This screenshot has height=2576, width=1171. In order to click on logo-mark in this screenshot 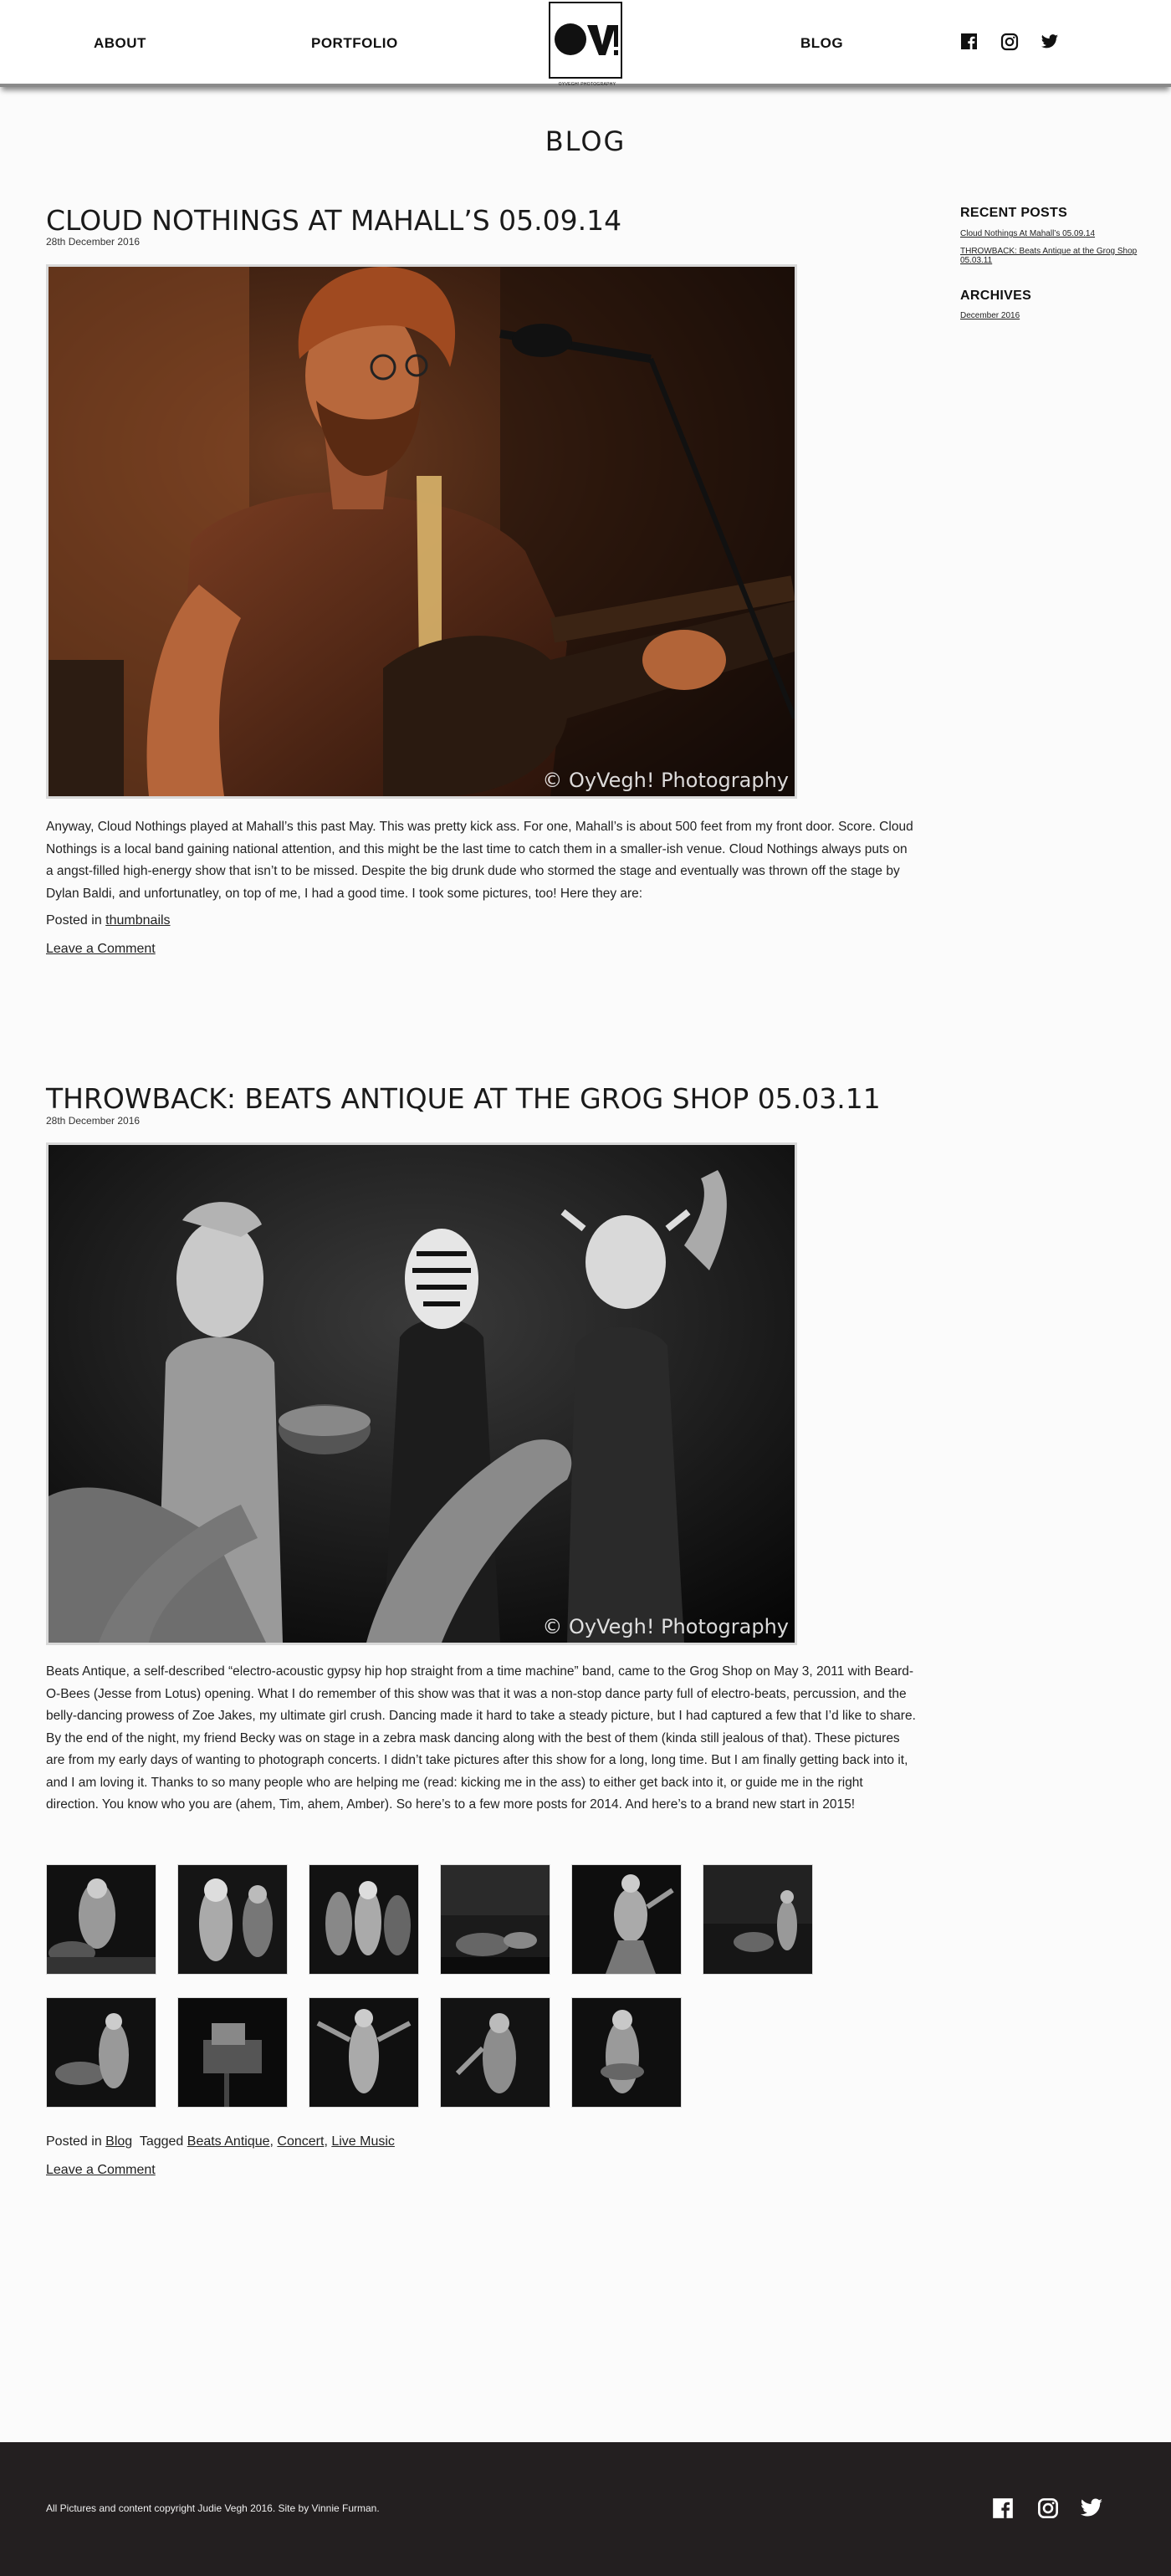, I will do `click(586, 39)`.